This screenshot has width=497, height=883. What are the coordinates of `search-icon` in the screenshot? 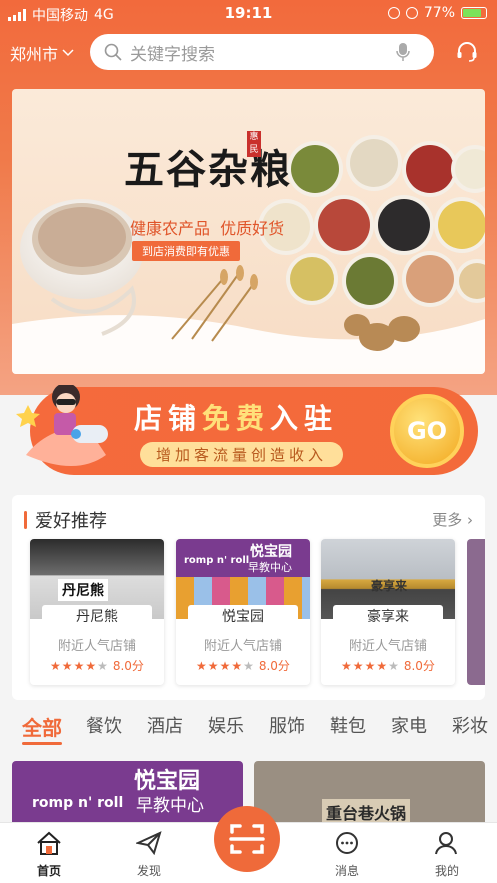 It's located at (113, 52).